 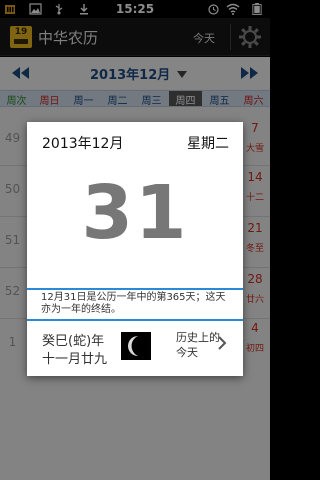 What do you see at coordinates (135, 213) in the screenshot?
I see `dialog-day-number: 31` at bounding box center [135, 213].